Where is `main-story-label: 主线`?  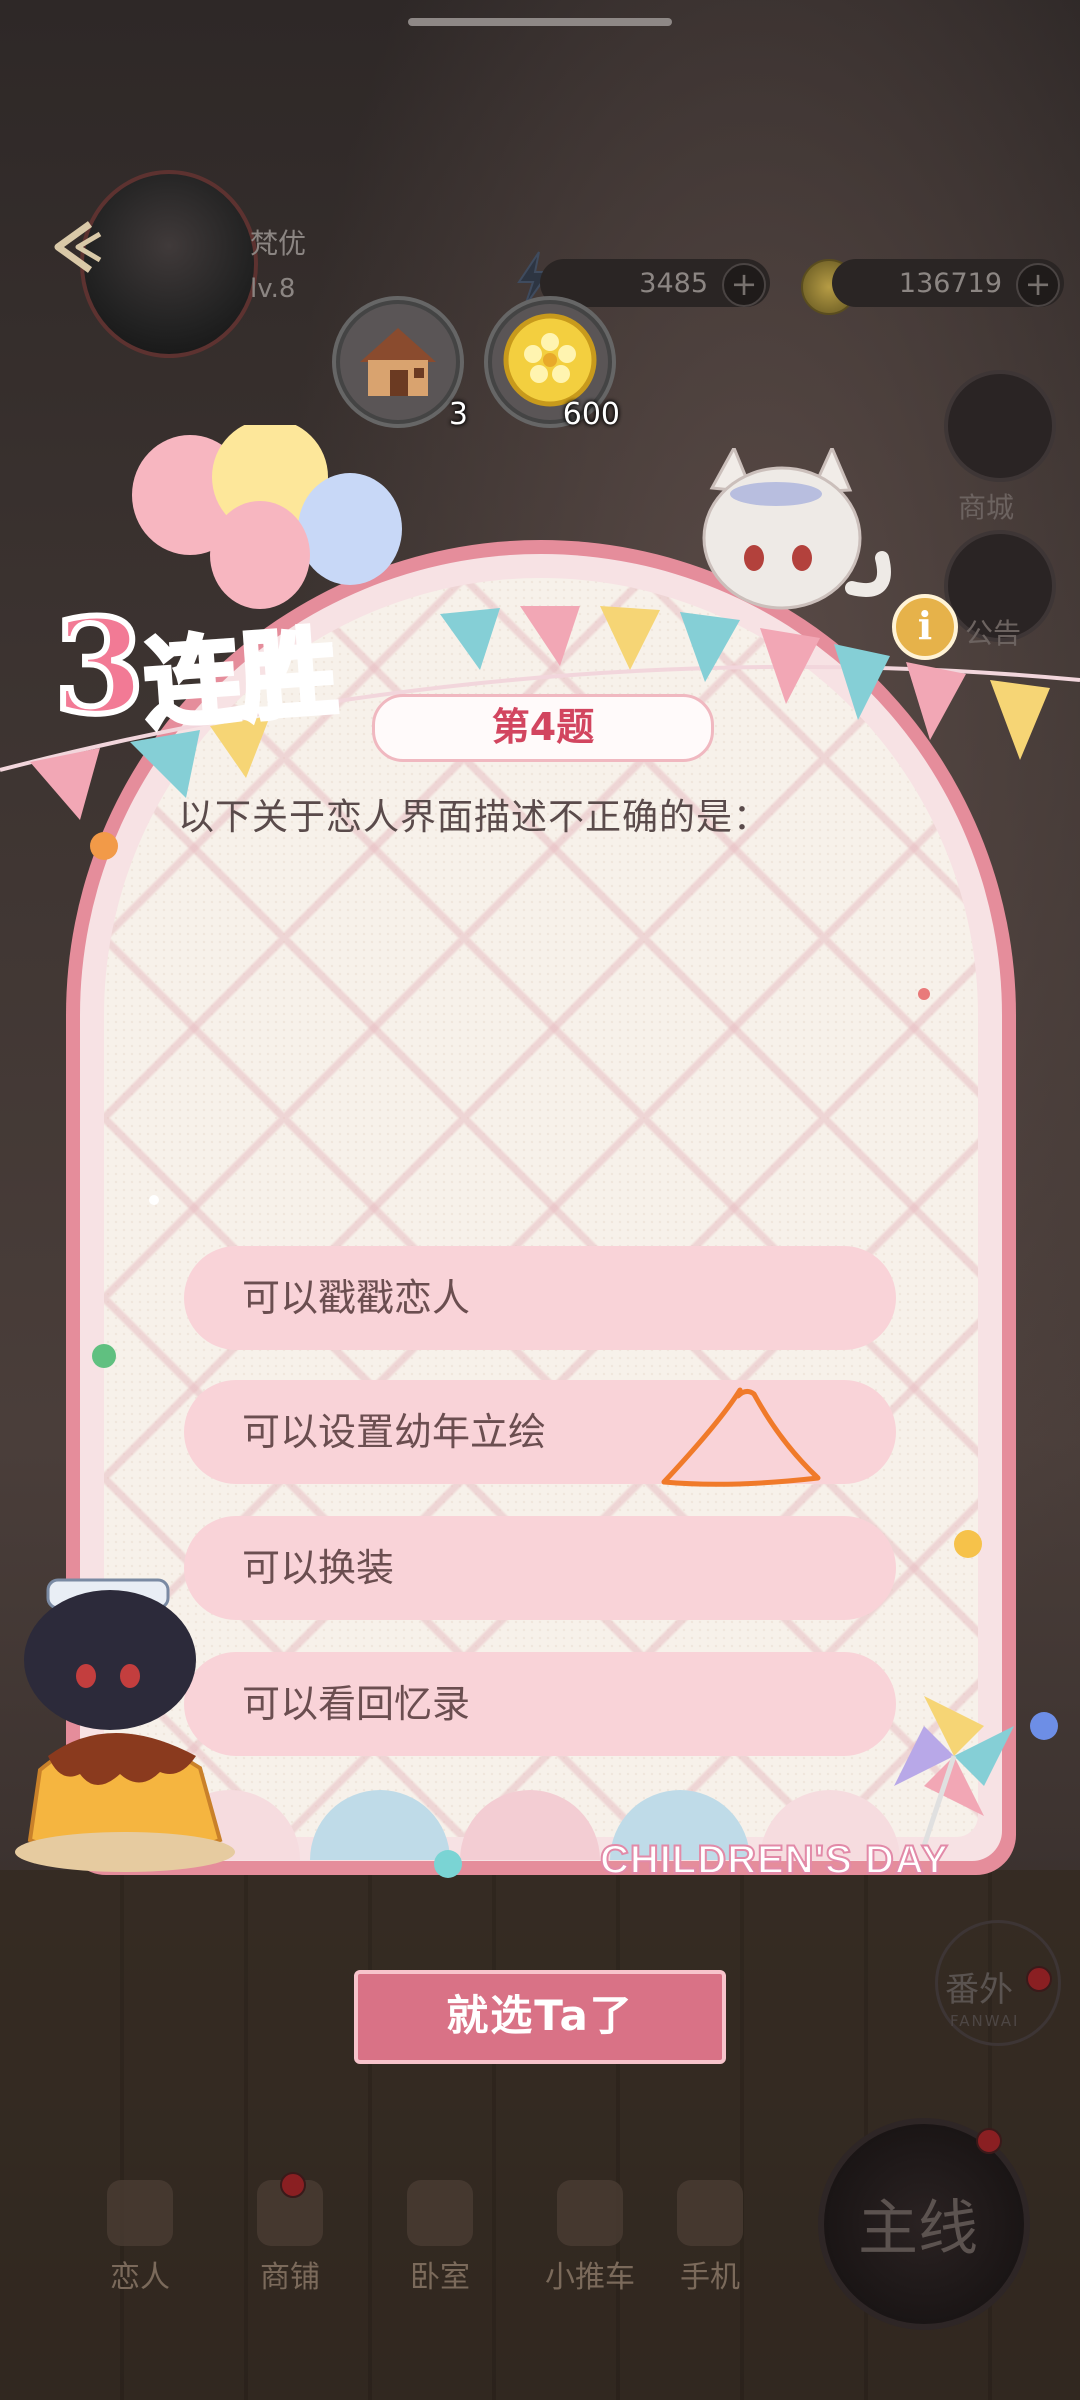 main-story-label: 主线 is located at coordinates (918, 2229).